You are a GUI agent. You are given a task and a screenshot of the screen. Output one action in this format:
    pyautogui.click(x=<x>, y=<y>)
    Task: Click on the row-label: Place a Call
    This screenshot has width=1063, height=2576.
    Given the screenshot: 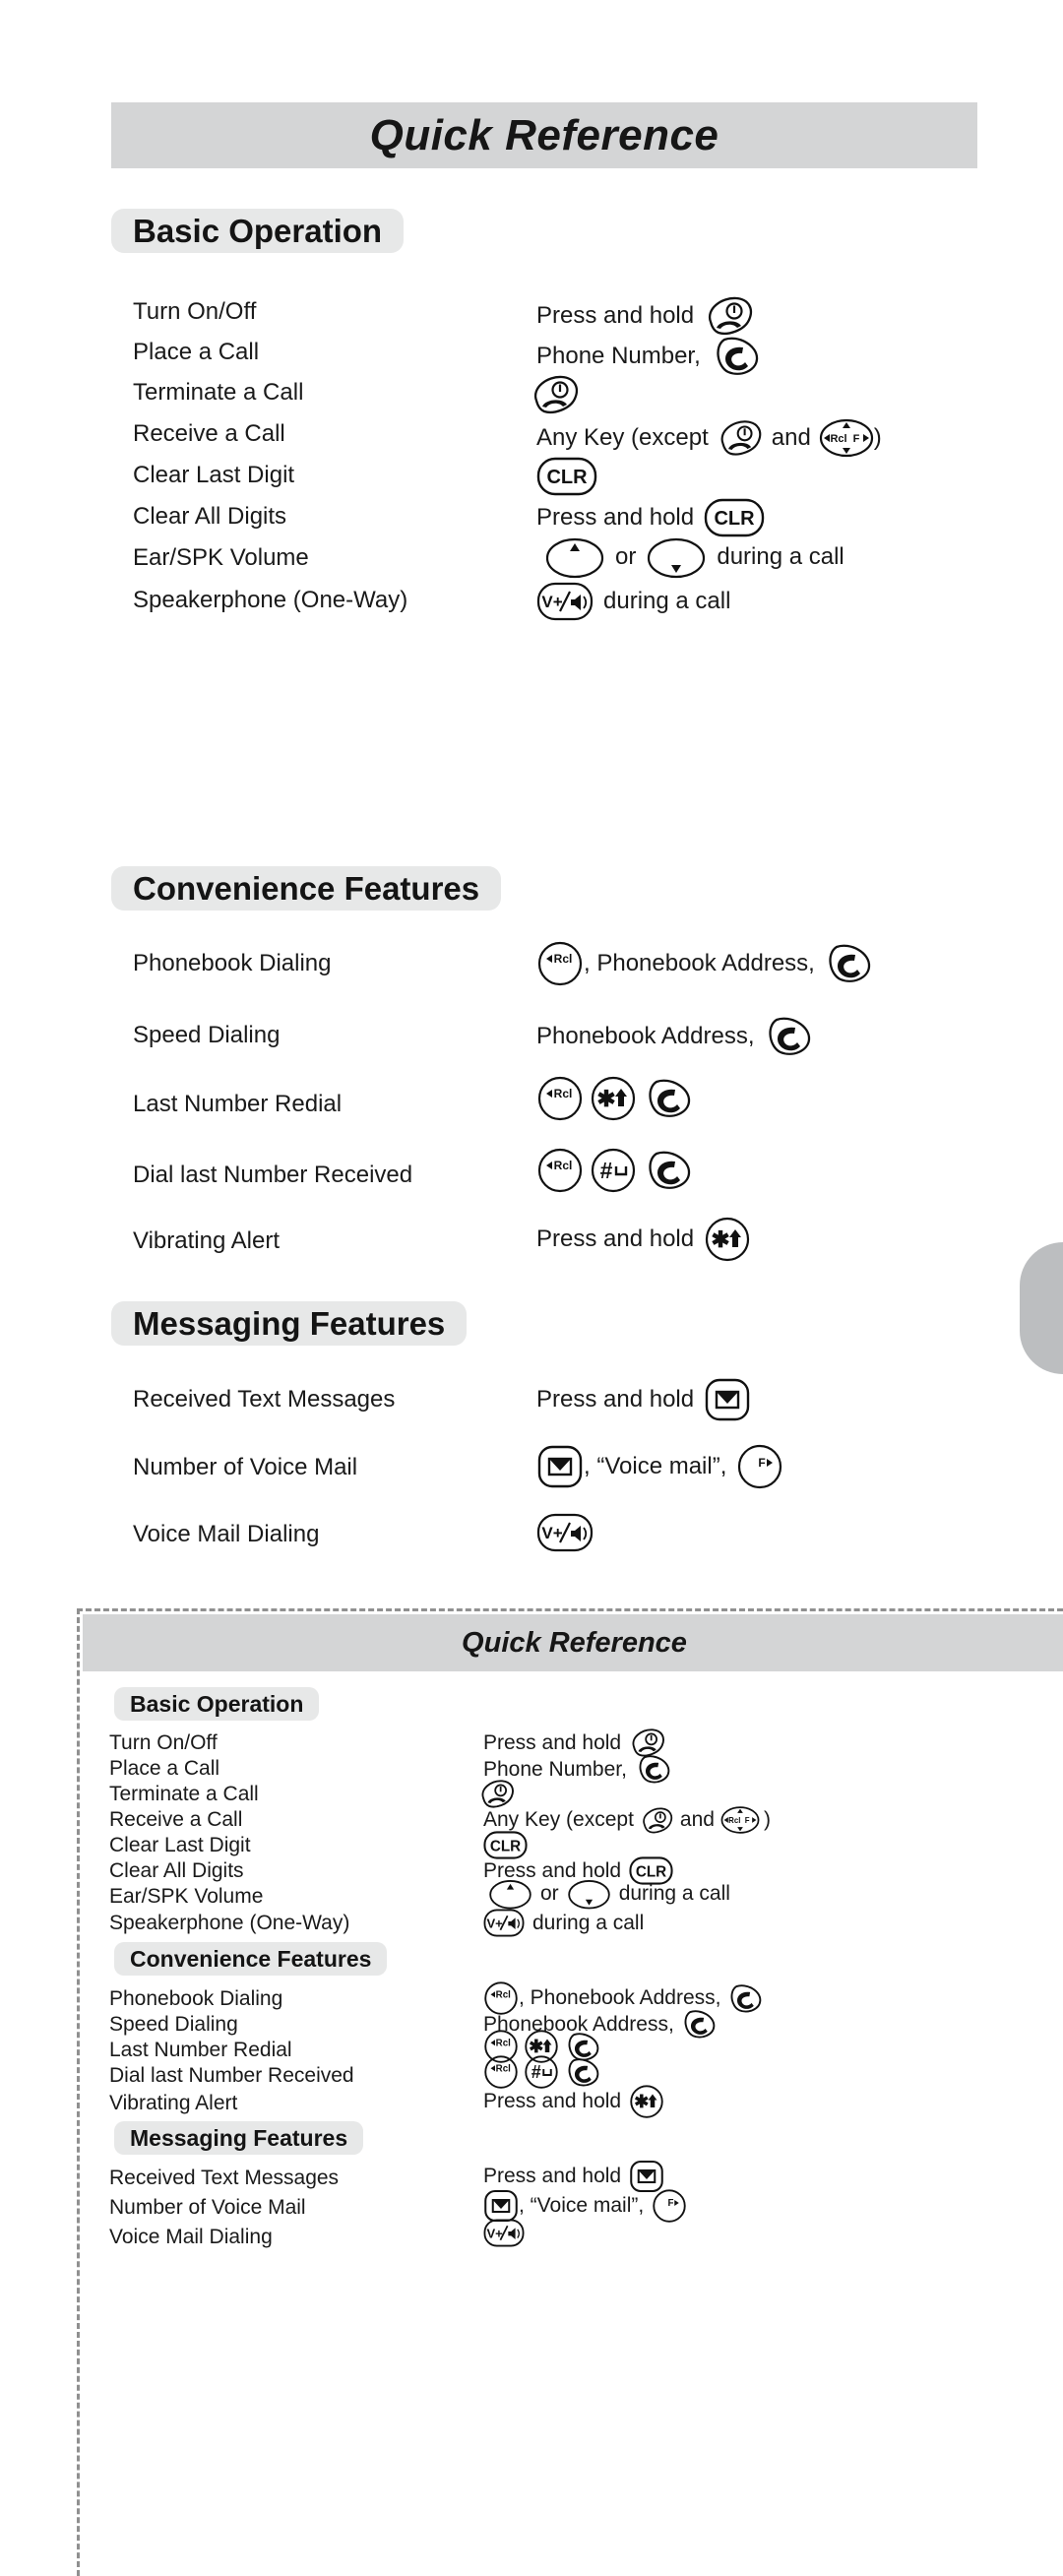 What is the action you would take?
    pyautogui.click(x=196, y=352)
    